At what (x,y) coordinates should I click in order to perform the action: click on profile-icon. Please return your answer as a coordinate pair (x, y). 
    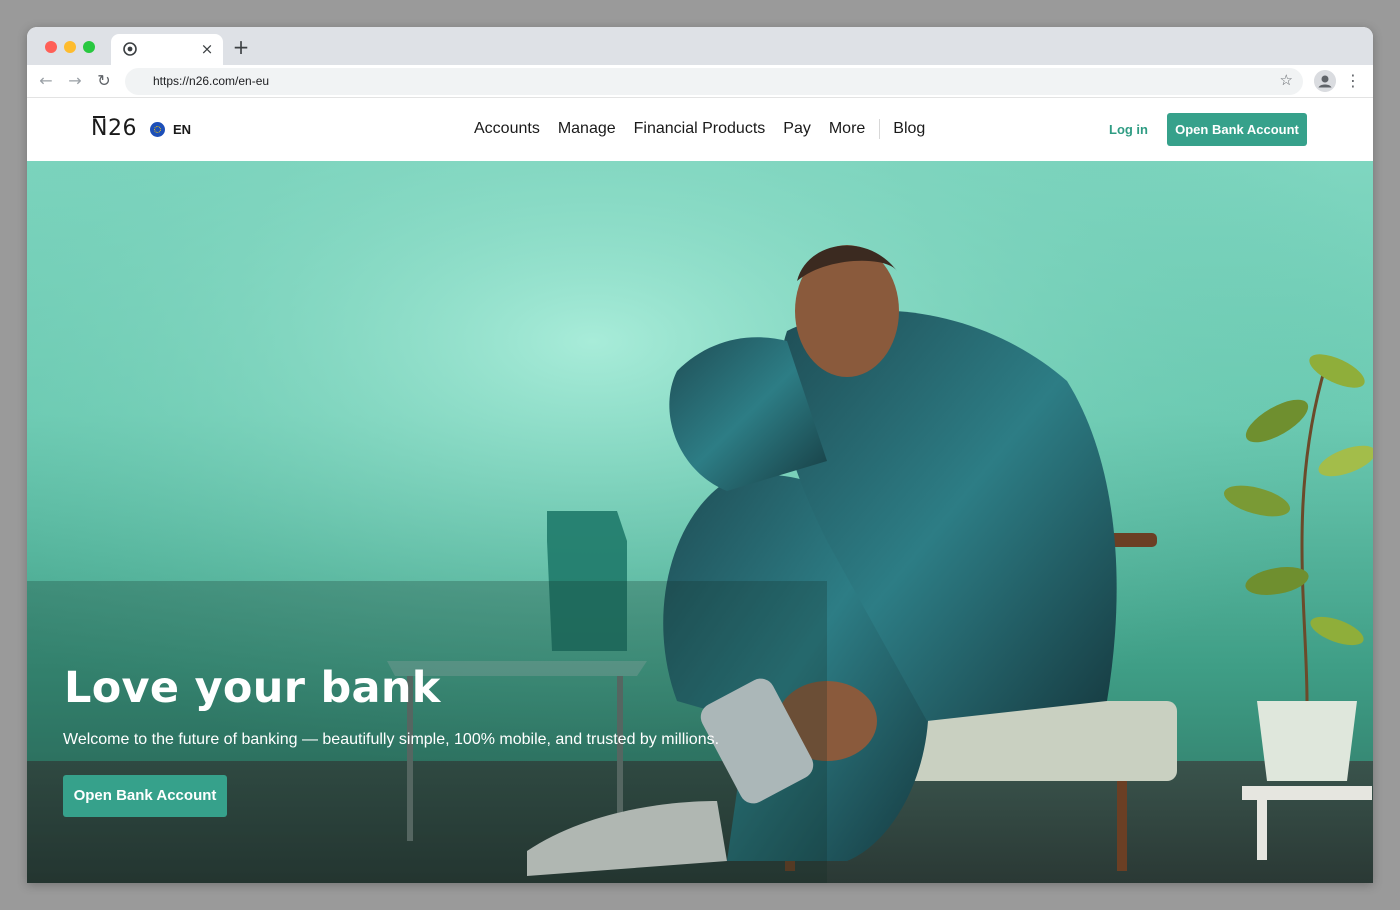
    Looking at the image, I should click on (1325, 81).